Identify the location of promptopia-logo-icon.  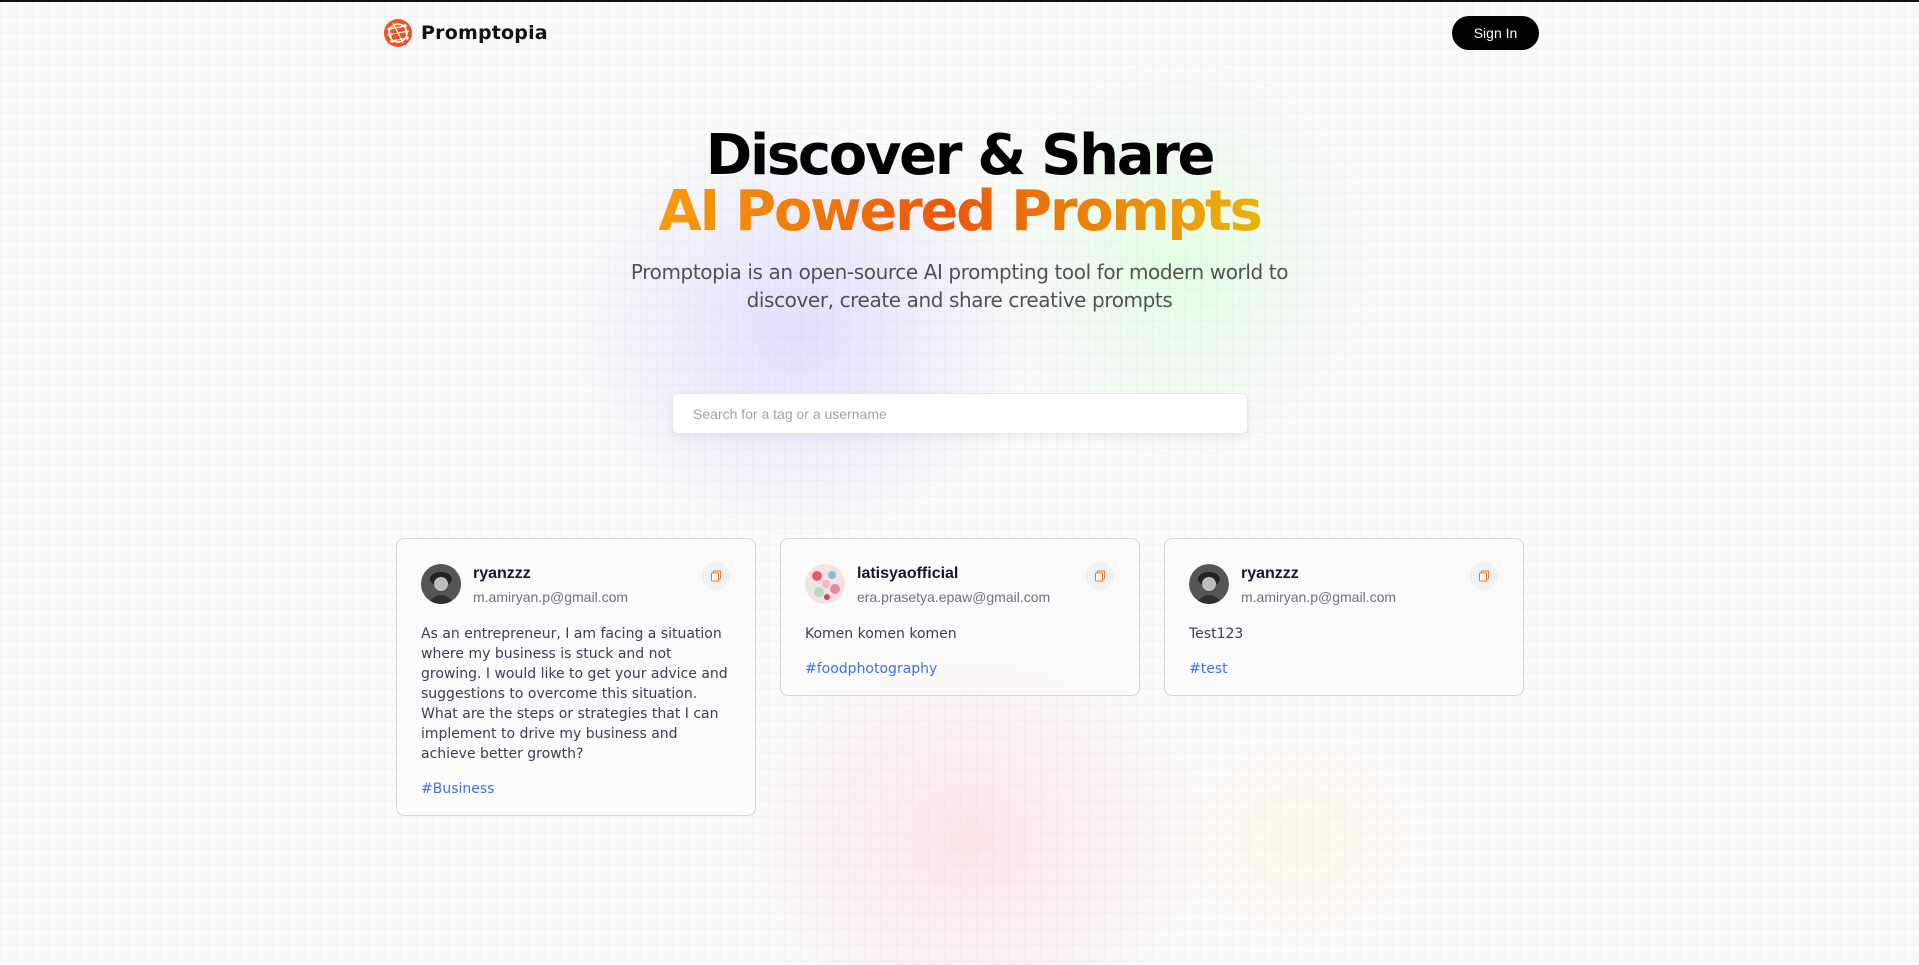
(398, 33).